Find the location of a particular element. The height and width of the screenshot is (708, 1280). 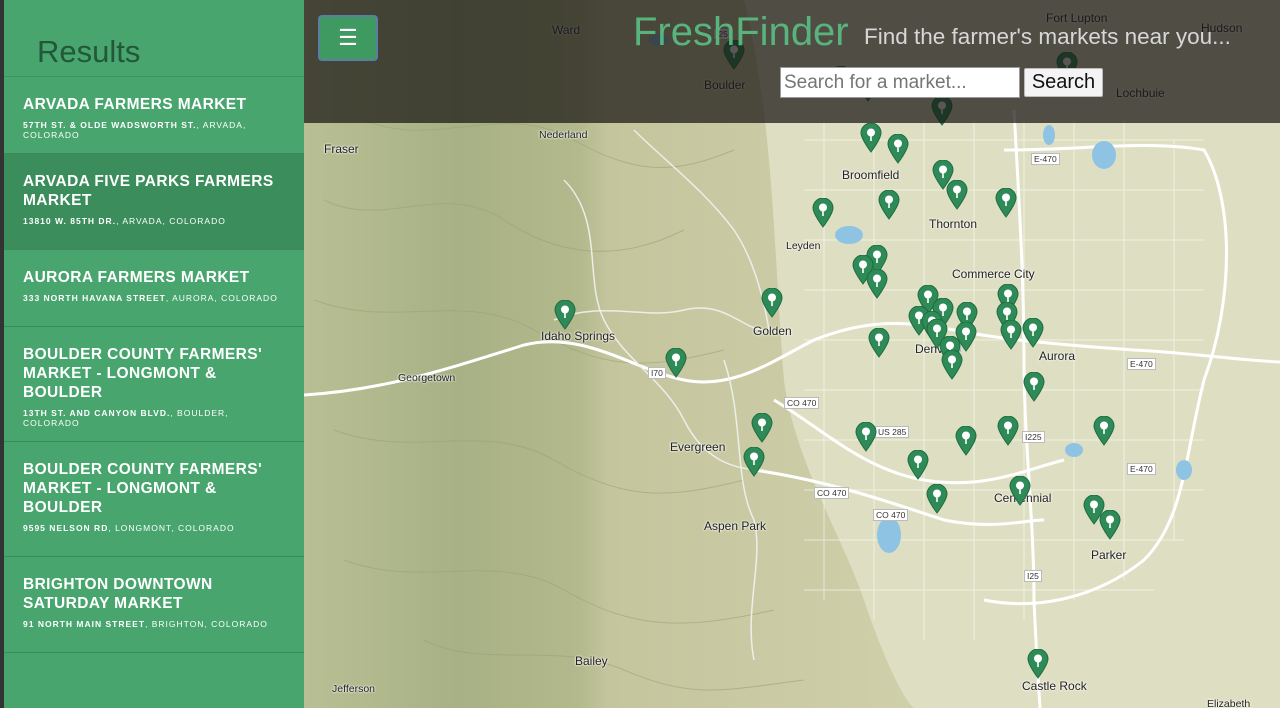

result-name: ARVADA FIVE PARKS FARMERS MARKET is located at coordinates (148, 191).